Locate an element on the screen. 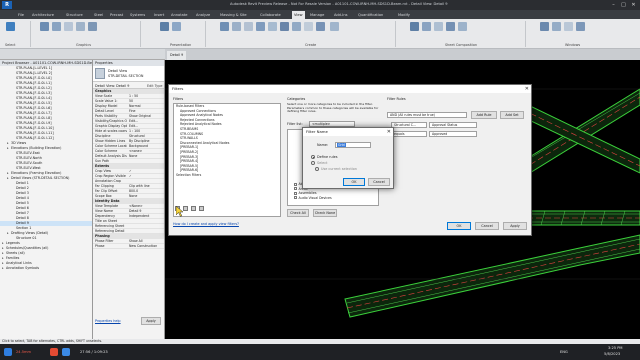 The image size is (640, 360). minimize-icon: – is located at coordinates (613, 5).